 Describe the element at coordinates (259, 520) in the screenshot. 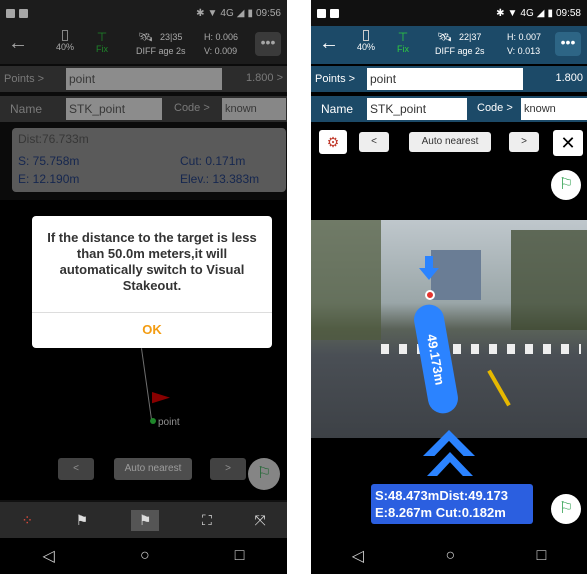

I see `collapse-icon: ⤧` at that location.